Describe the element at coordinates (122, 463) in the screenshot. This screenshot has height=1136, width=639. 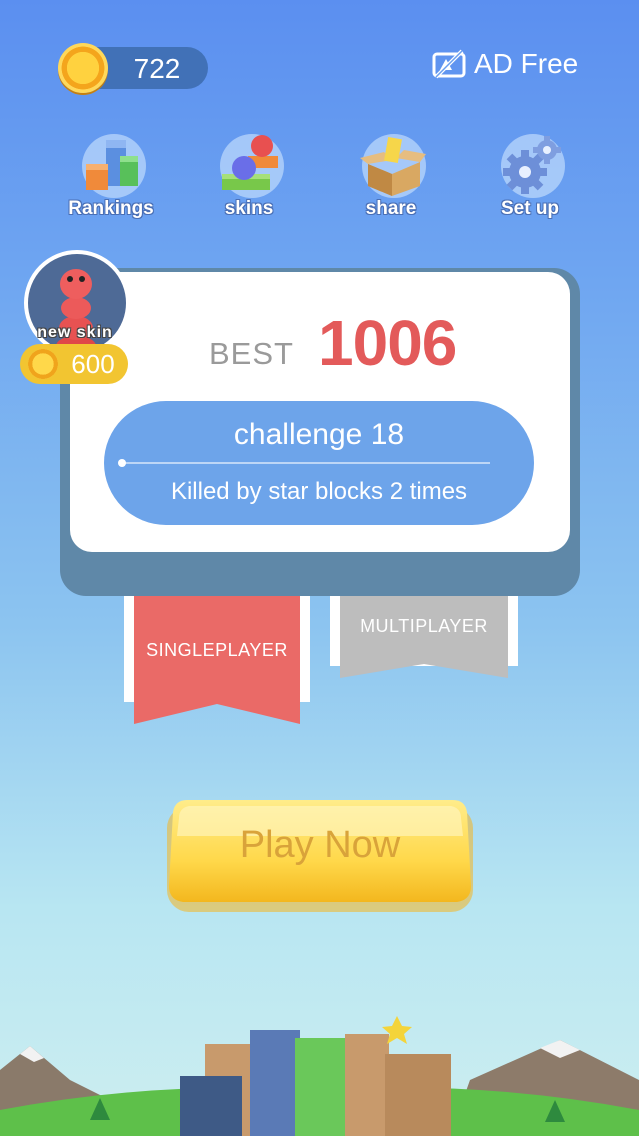
I see `challenge-progress-dot` at that location.